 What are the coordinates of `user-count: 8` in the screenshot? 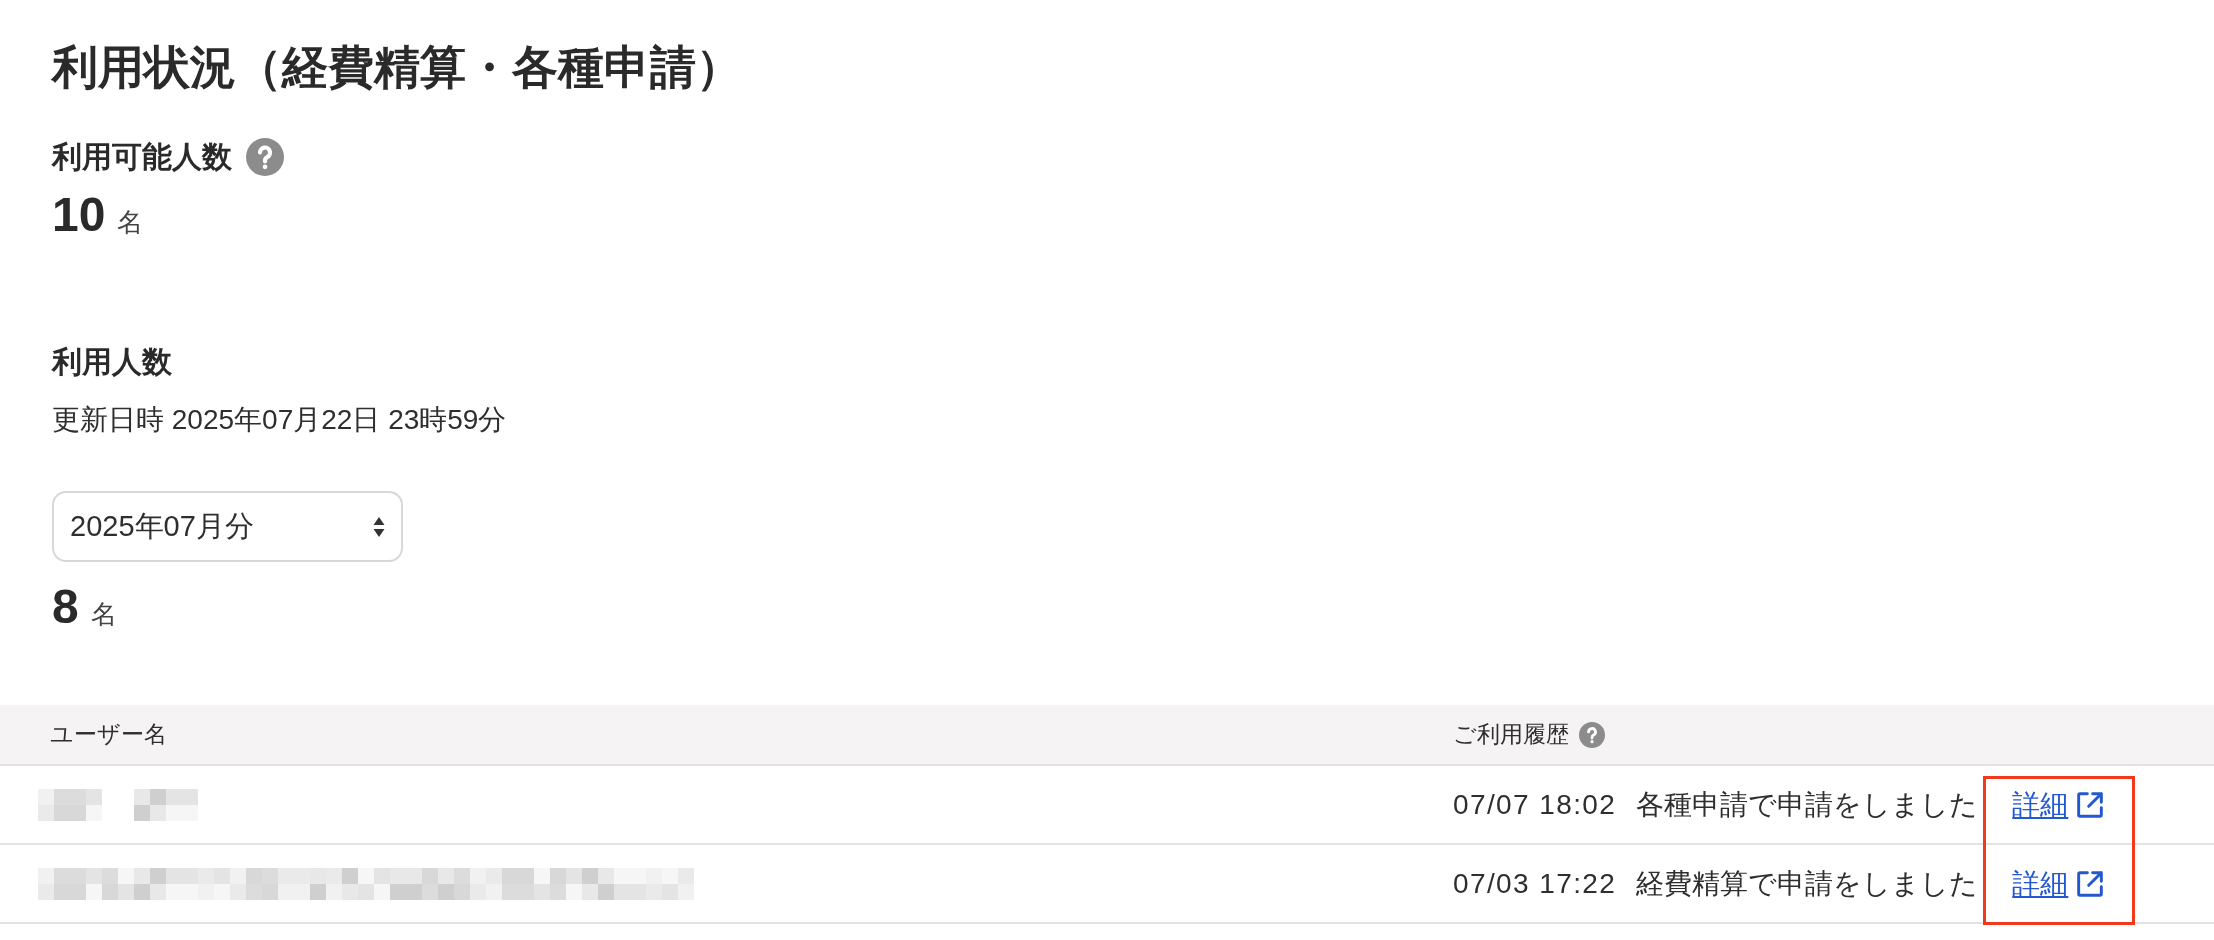 It's located at (65, 607).